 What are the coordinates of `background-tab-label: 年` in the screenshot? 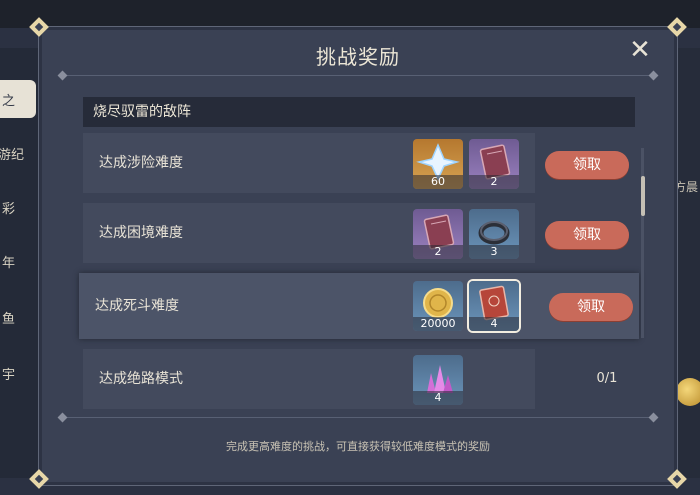 It's located at (9, 263).